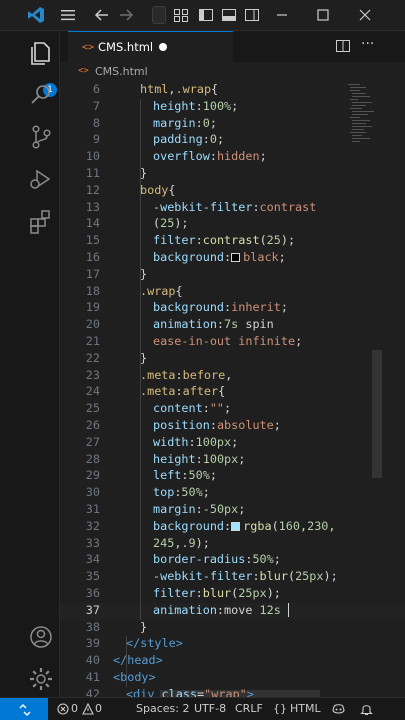  I want to click on code-line: 41 <body>, so click(232, 678).